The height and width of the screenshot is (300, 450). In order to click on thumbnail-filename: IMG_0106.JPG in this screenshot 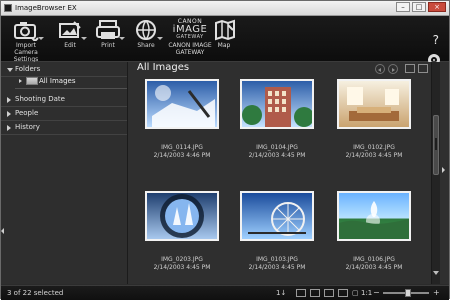, I will do `click(374, 259)`.